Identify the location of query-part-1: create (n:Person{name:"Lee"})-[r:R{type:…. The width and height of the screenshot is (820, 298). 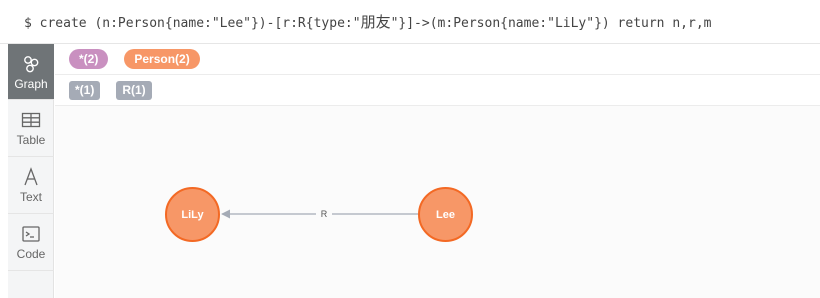
(200, 23).